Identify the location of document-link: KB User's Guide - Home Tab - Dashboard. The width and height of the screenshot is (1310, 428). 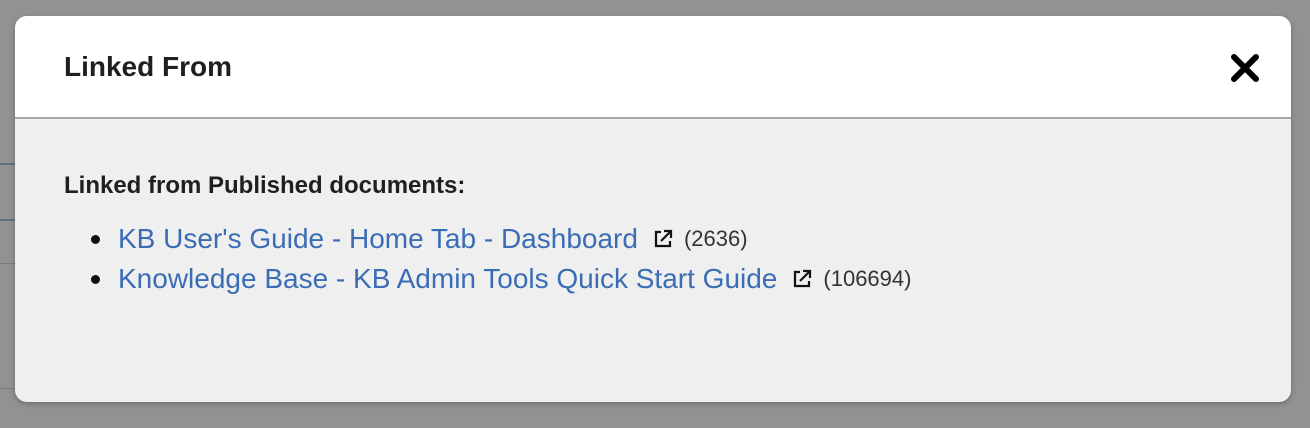
(378, 239).